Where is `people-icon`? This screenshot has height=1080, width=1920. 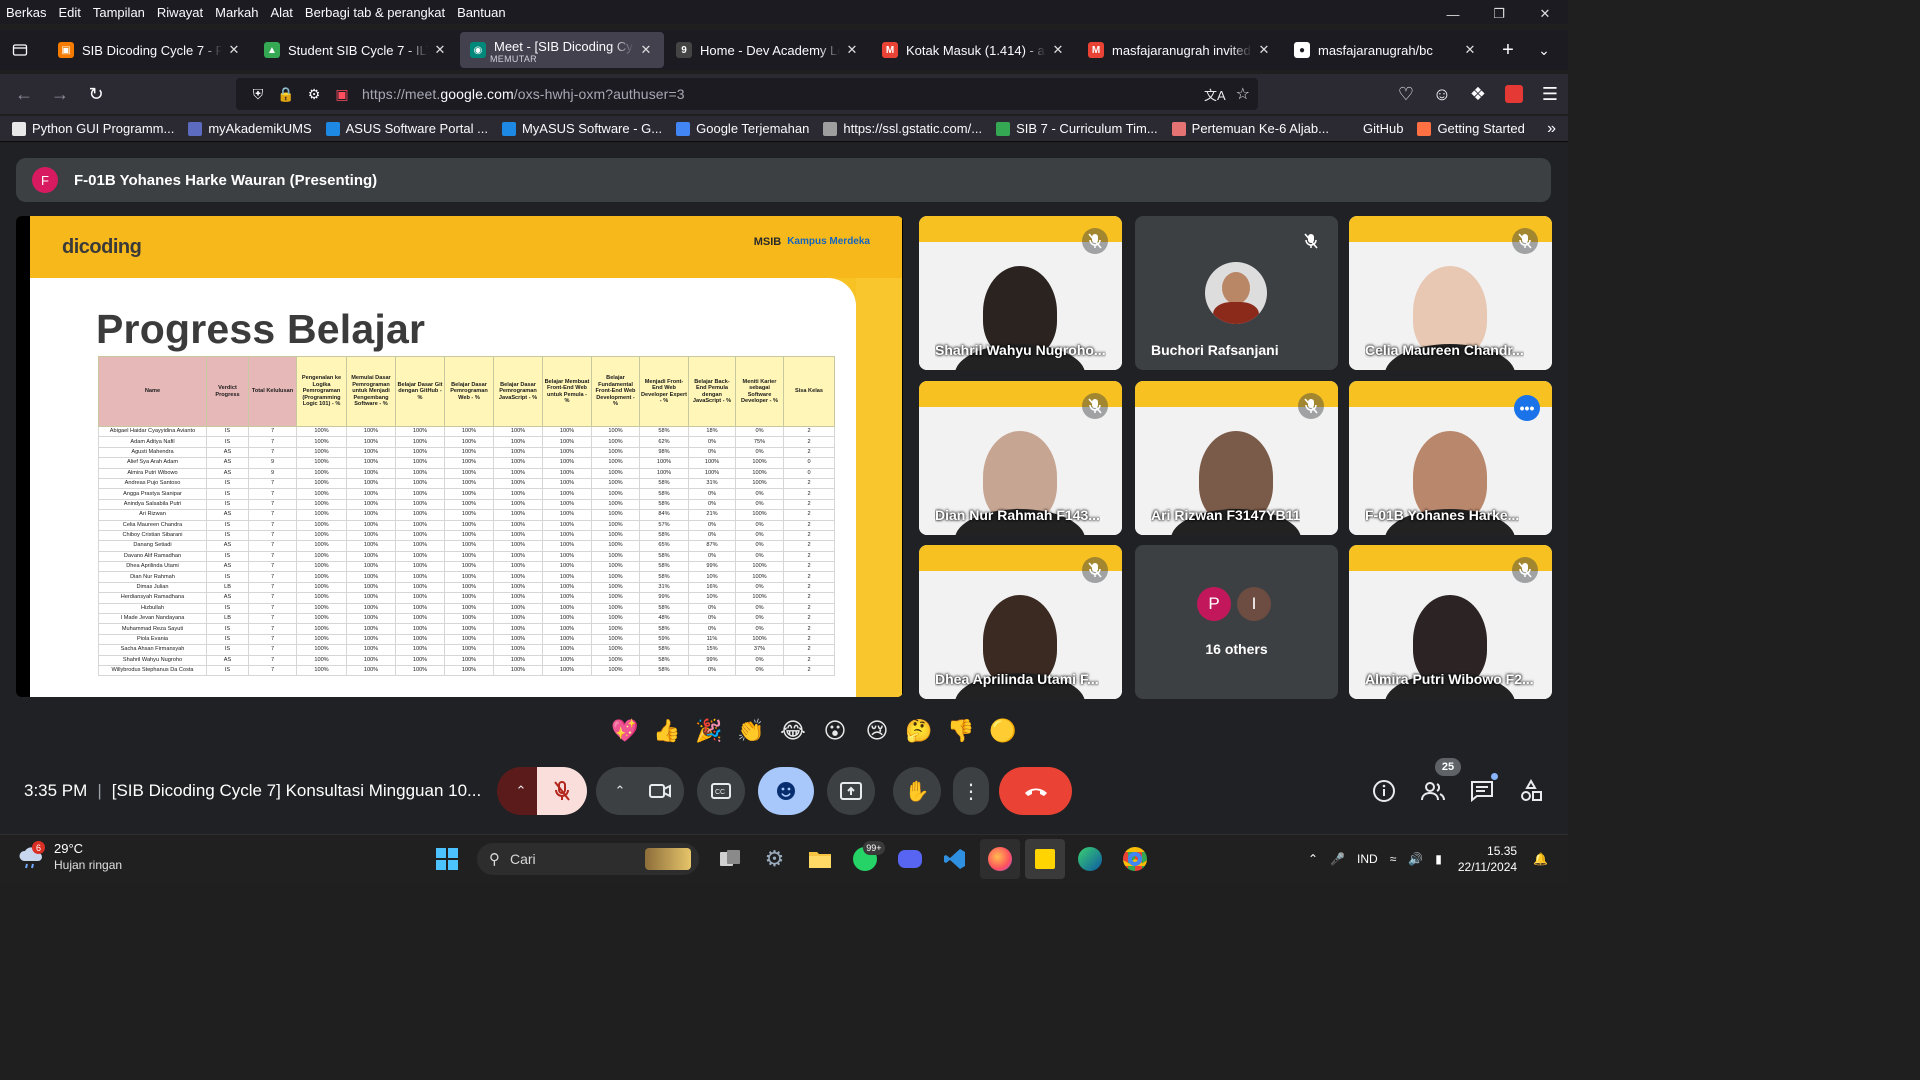
people-icon is located at coordinates (1433, 791).